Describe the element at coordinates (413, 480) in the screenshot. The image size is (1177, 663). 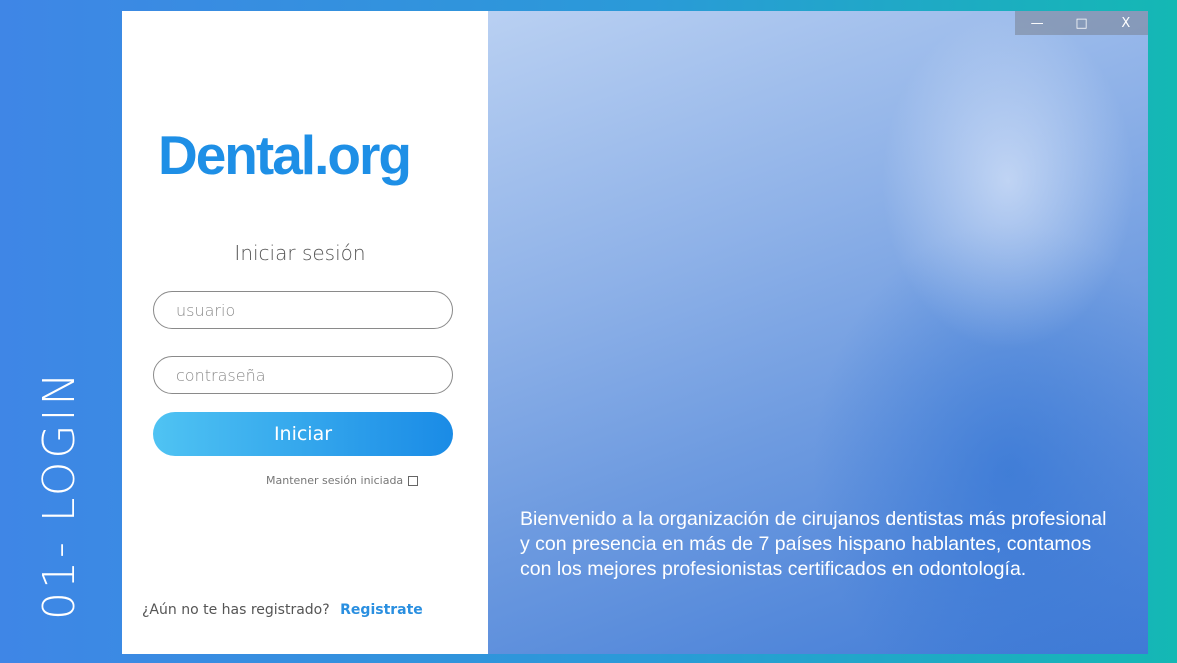
I see `keep-session-checkbox` at that location.